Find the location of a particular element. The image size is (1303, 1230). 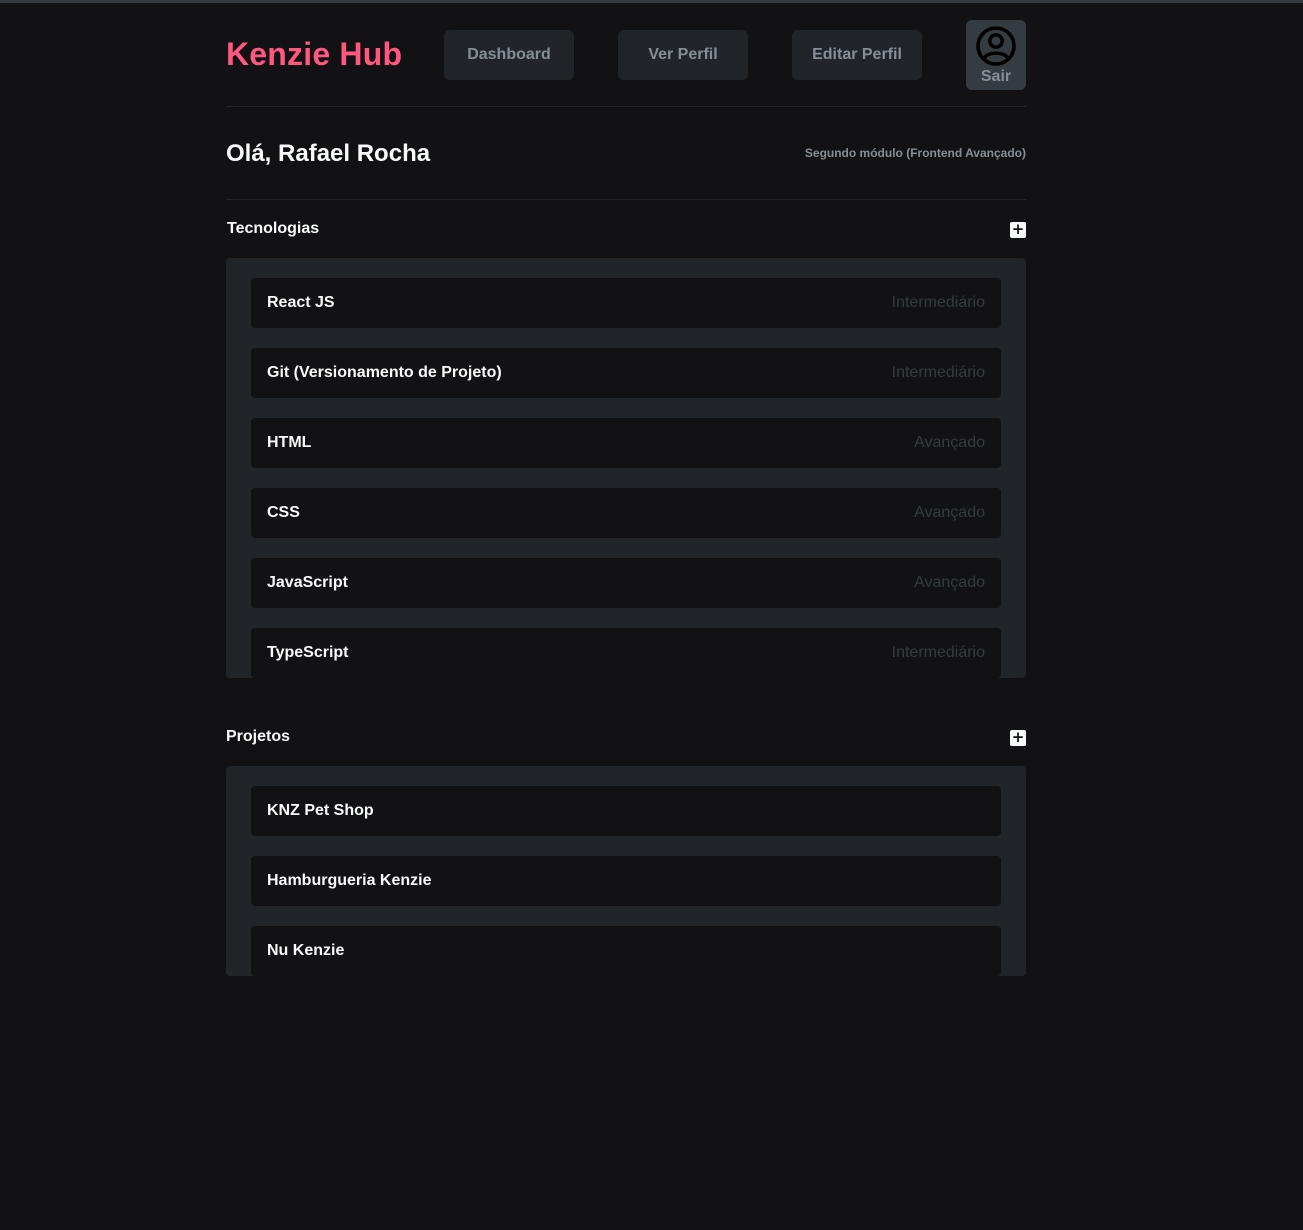

projects-title: Projetos is located at coordinates (258, 736).